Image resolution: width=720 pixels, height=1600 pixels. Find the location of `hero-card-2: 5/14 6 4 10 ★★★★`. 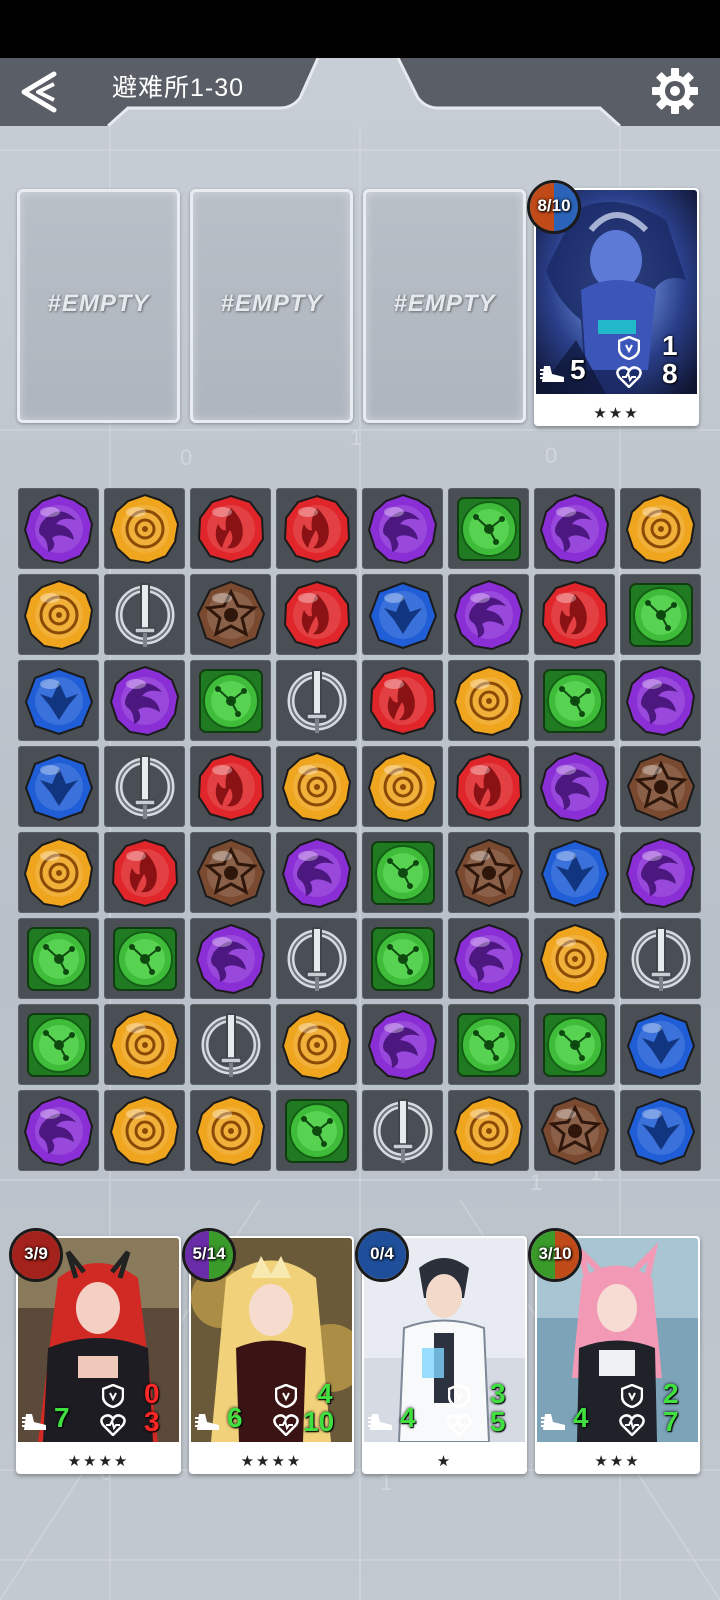

hero-card-2: 5/14 6 4 10 ★★★★ is located at coordinates (268, 1351).